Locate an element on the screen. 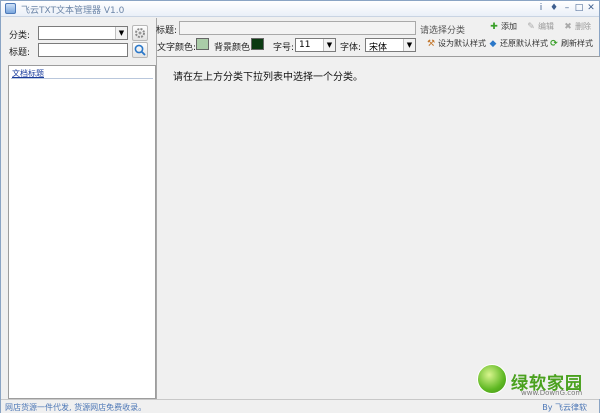 This screenshot has width=600, height=413. skin-icon: ♦ is located at coordinates (554, 8).